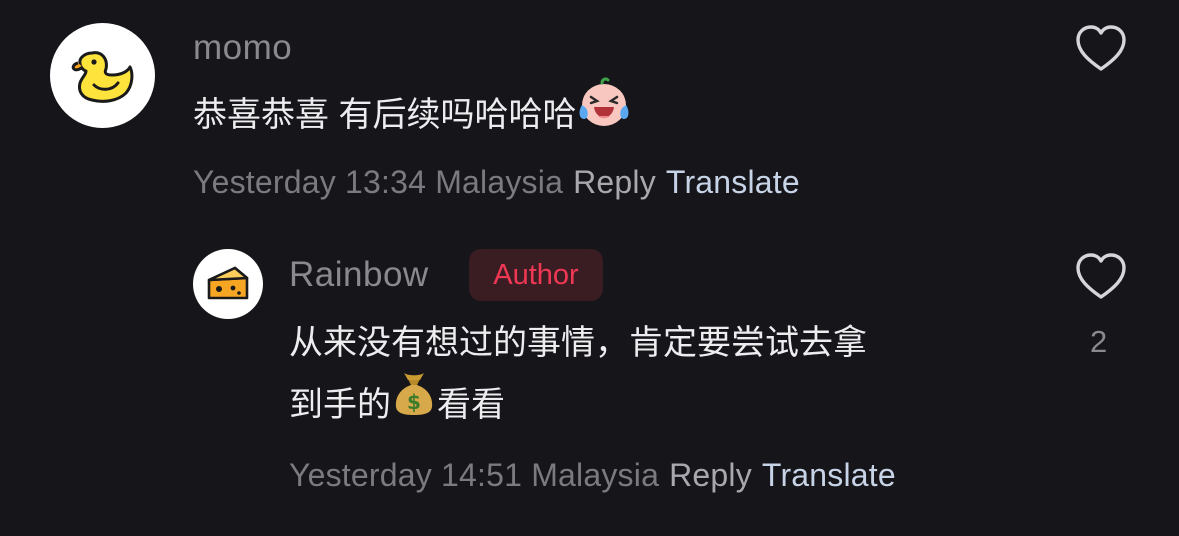 The image size is (1179, 536). Describe the element at coordinates (242, 48) in the screenshot. I see `comment-username: momo` at that location.